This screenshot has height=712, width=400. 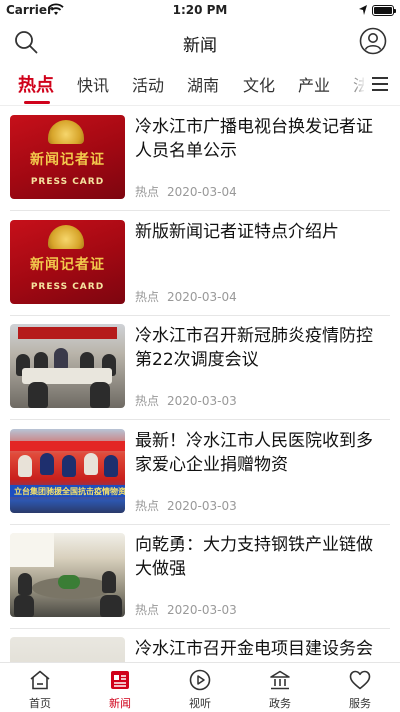 What do you see at coordinates (363, 10) in the screenshot?
I see `location-arrow-icon` at bounding box center [363, 10].